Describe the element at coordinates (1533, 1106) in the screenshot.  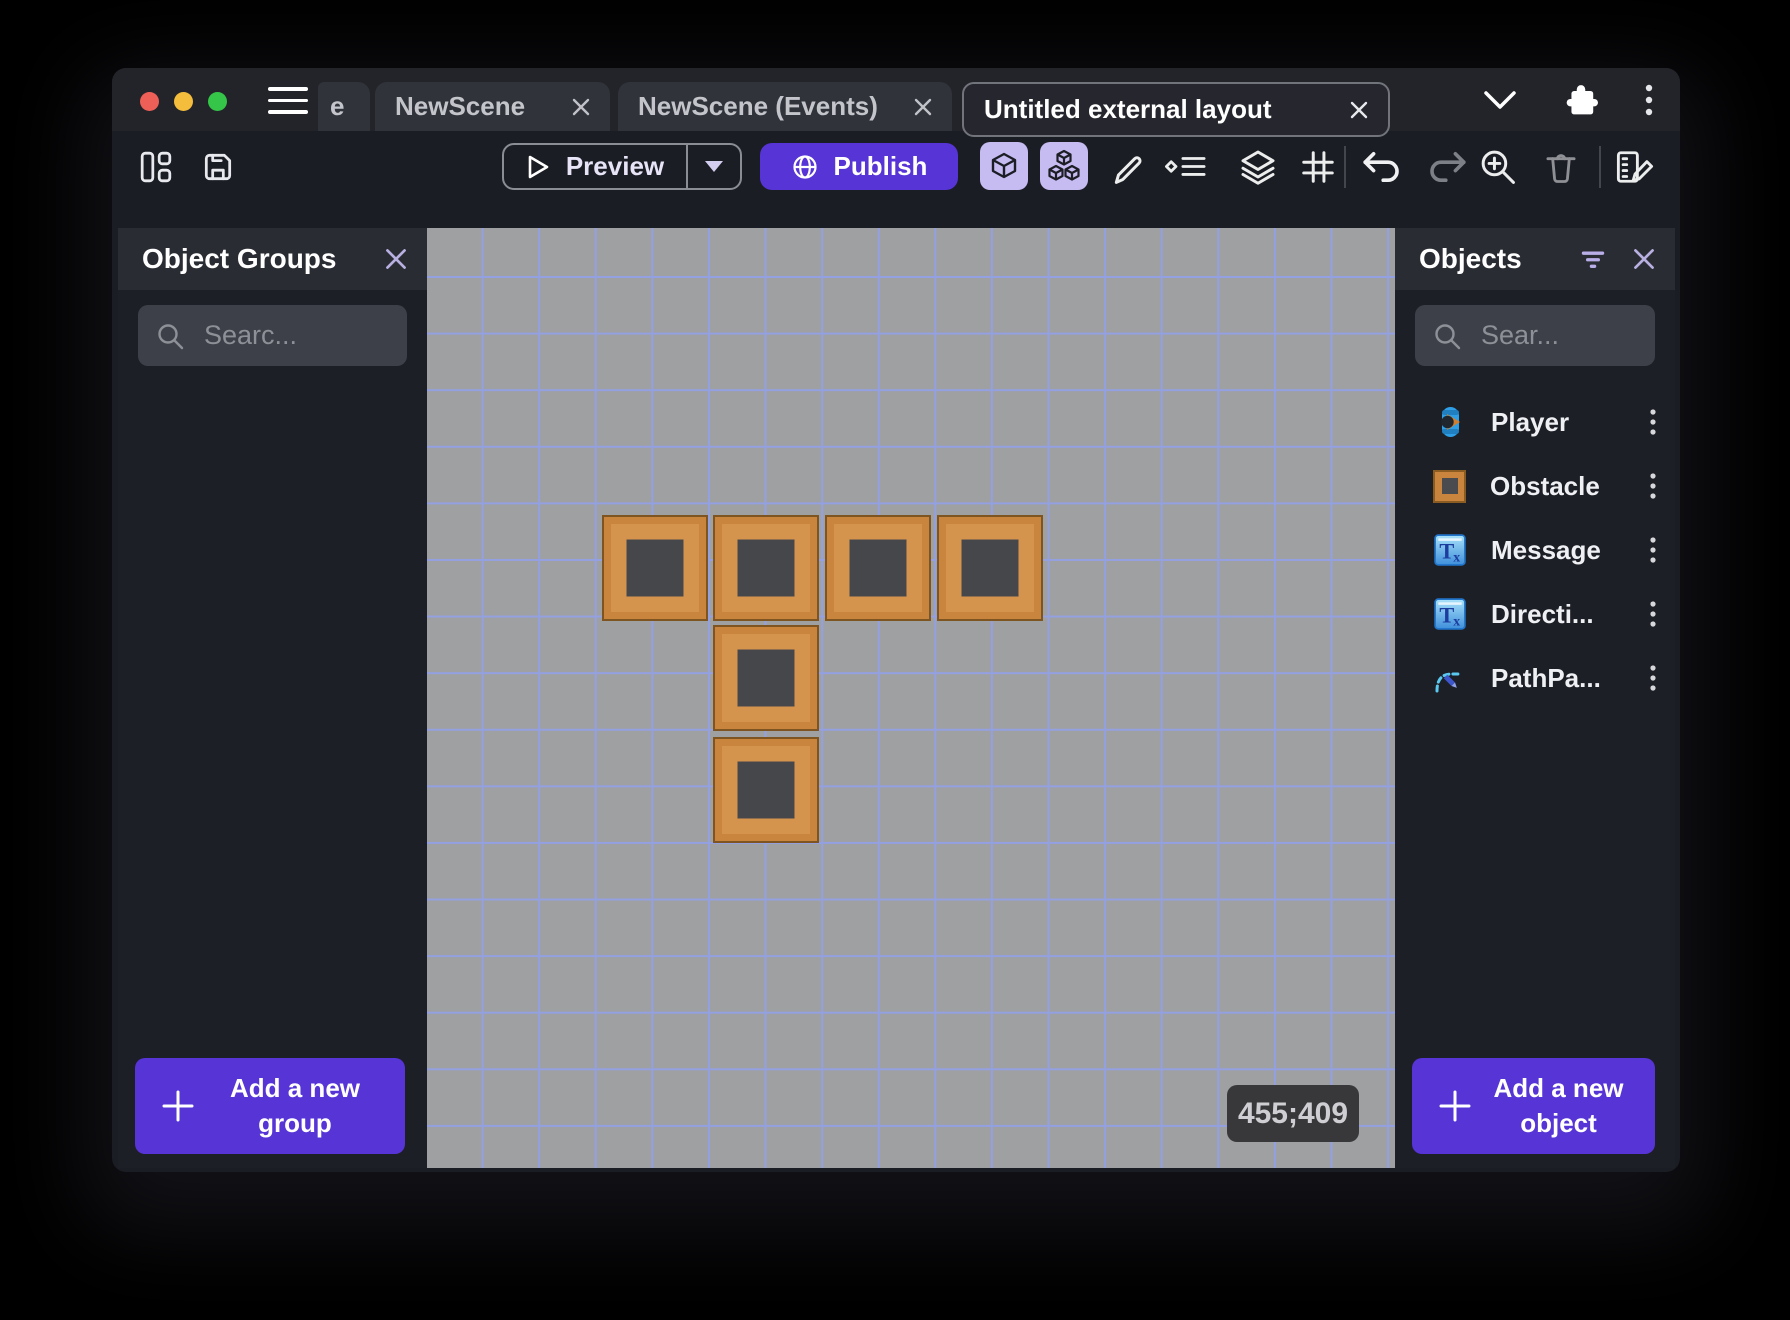
I see `add-object-button: Add a new object` at that location.